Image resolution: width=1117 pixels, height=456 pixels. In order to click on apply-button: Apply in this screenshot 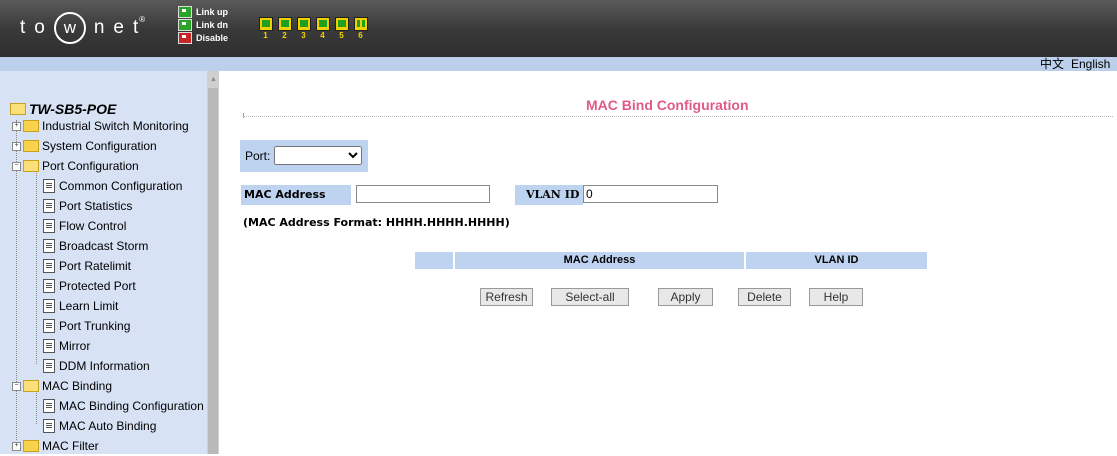, I will do `click(685, 297)`.